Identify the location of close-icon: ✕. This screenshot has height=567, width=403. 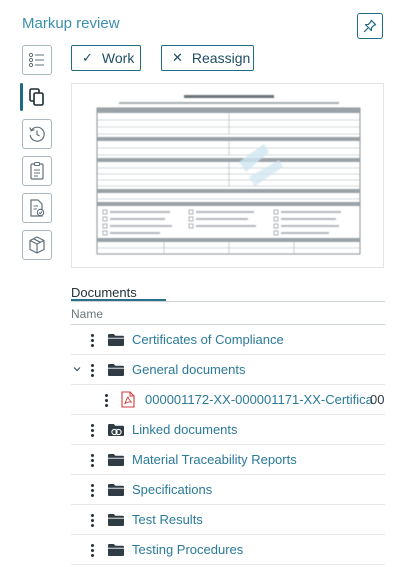
(177, 57).